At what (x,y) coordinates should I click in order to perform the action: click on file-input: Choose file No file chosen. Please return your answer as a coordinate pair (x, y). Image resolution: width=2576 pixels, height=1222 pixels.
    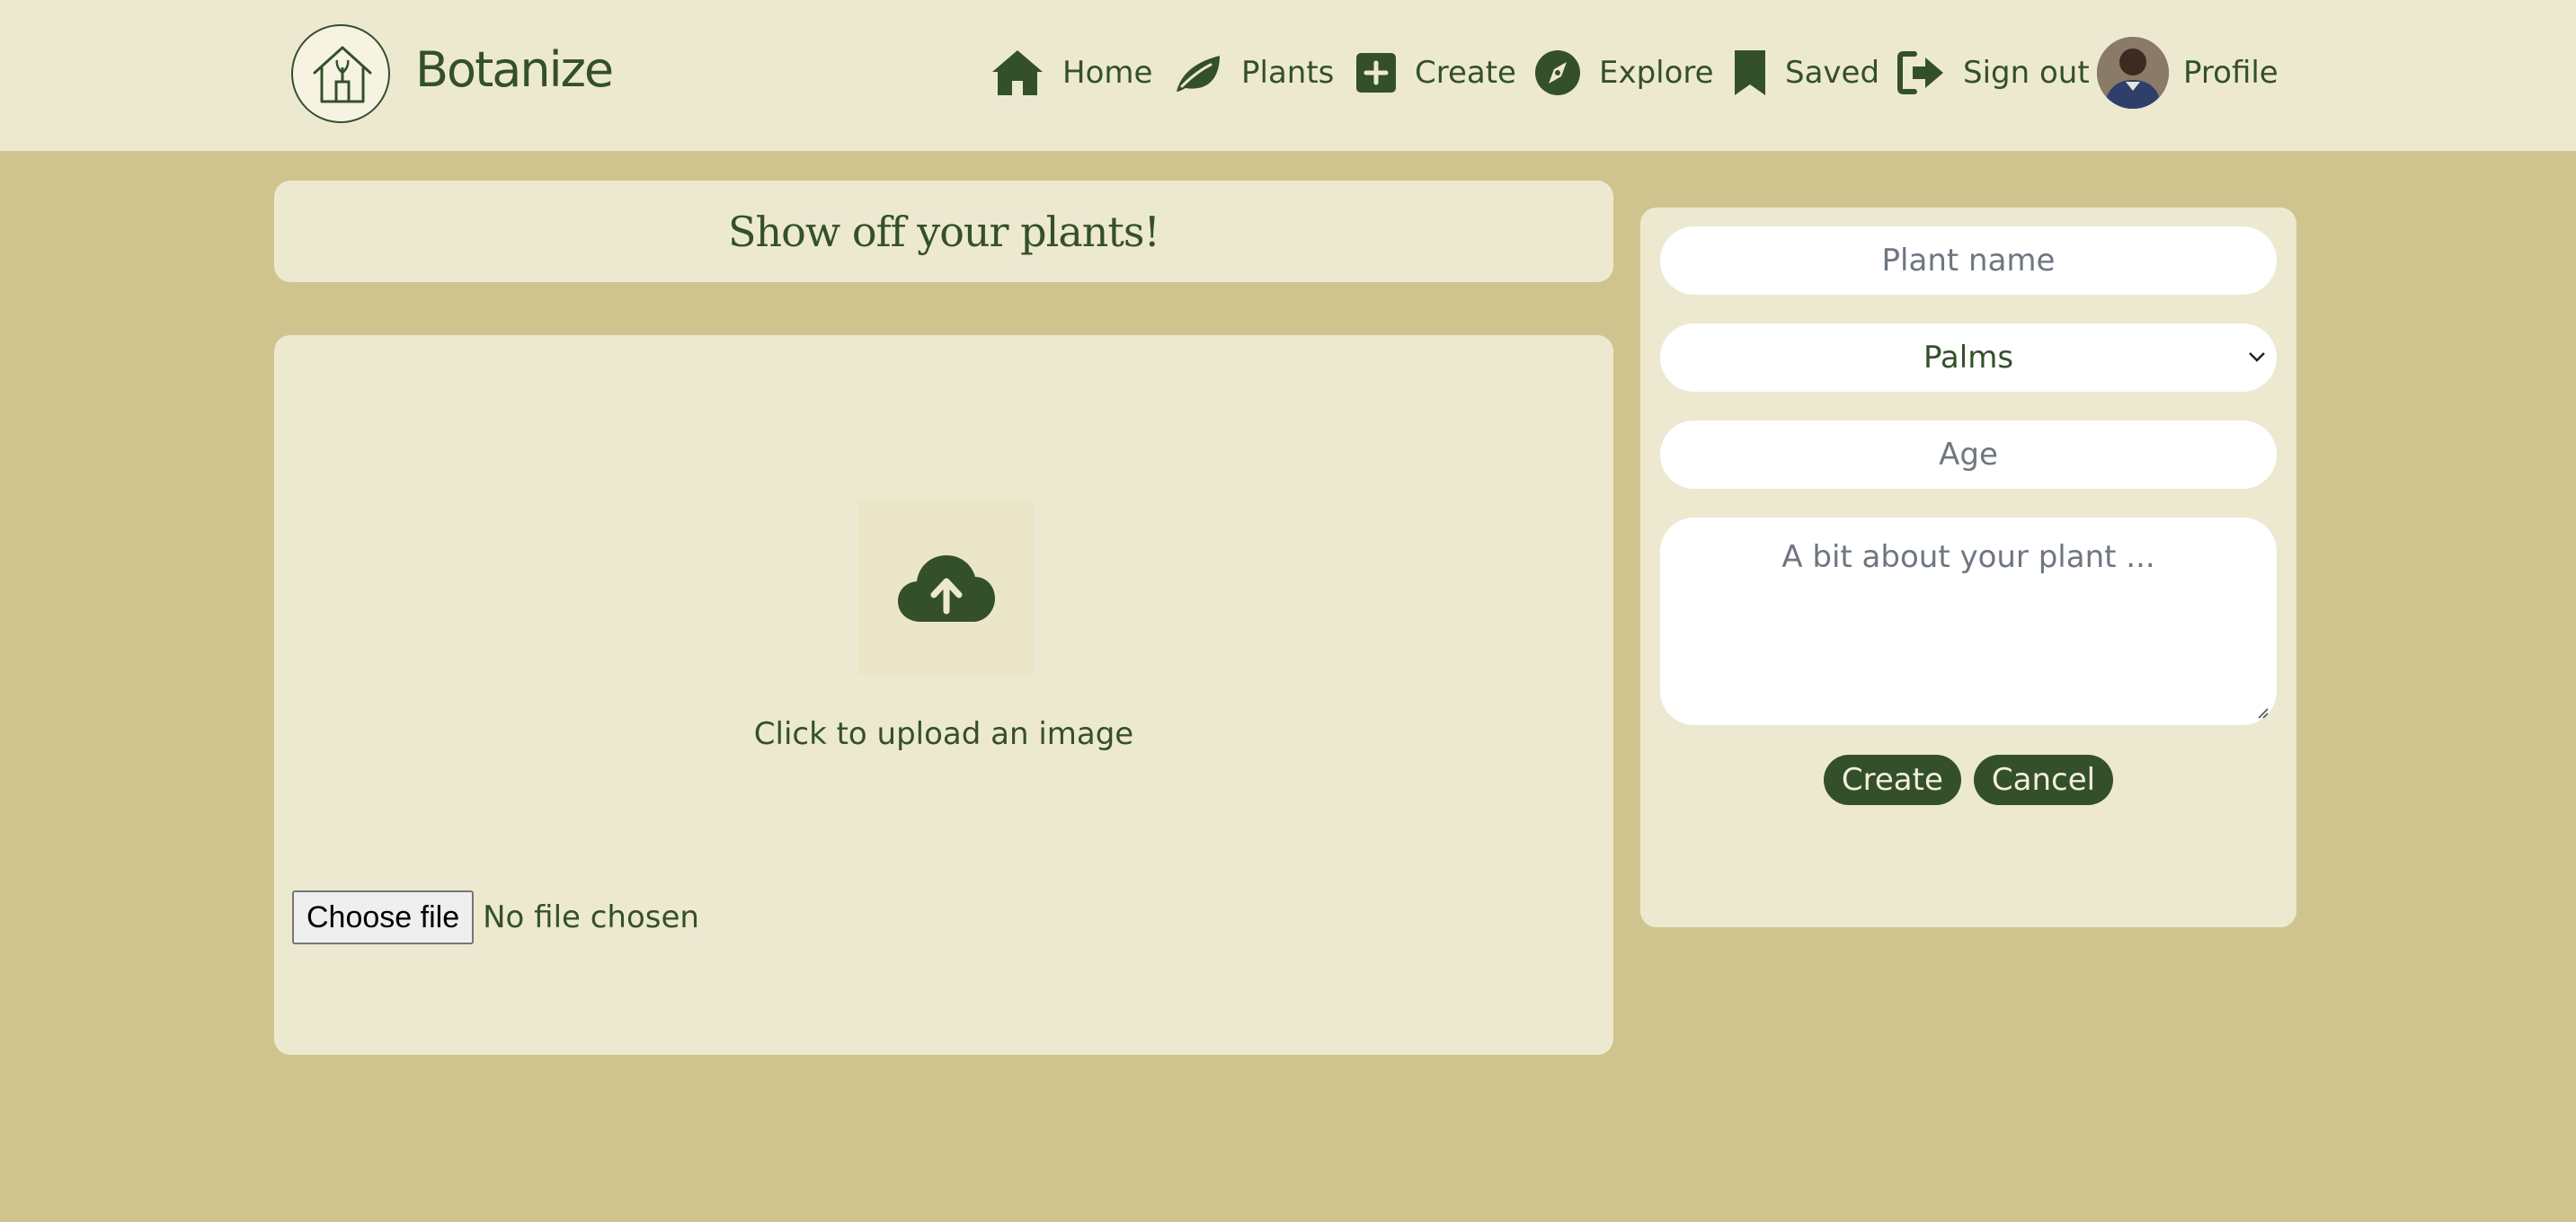
    Looking at the image, I should click on (495, 917).